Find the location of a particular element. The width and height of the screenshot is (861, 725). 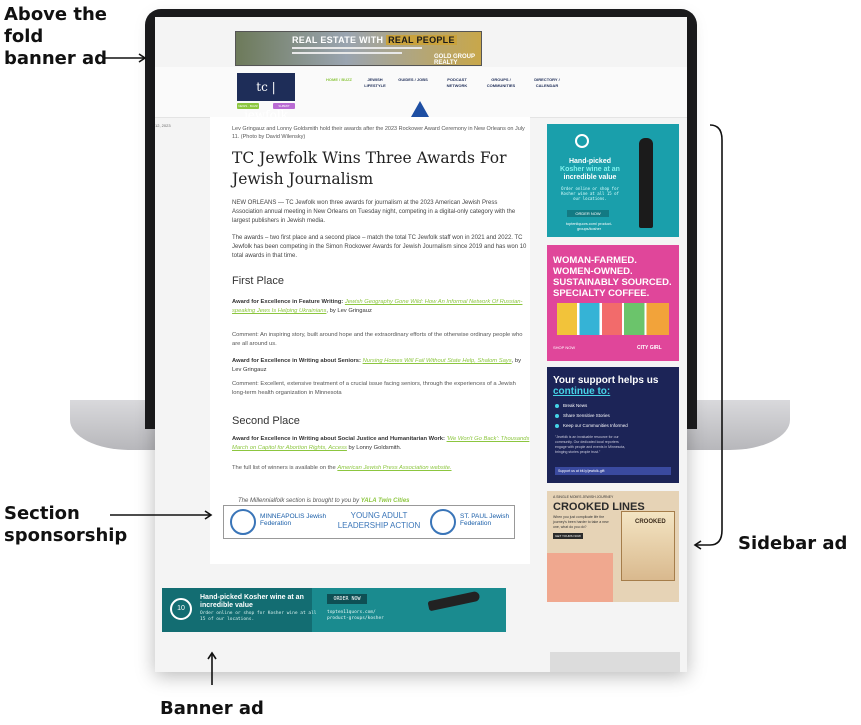

sidebar-bracket is located at coordinates (709, 335).